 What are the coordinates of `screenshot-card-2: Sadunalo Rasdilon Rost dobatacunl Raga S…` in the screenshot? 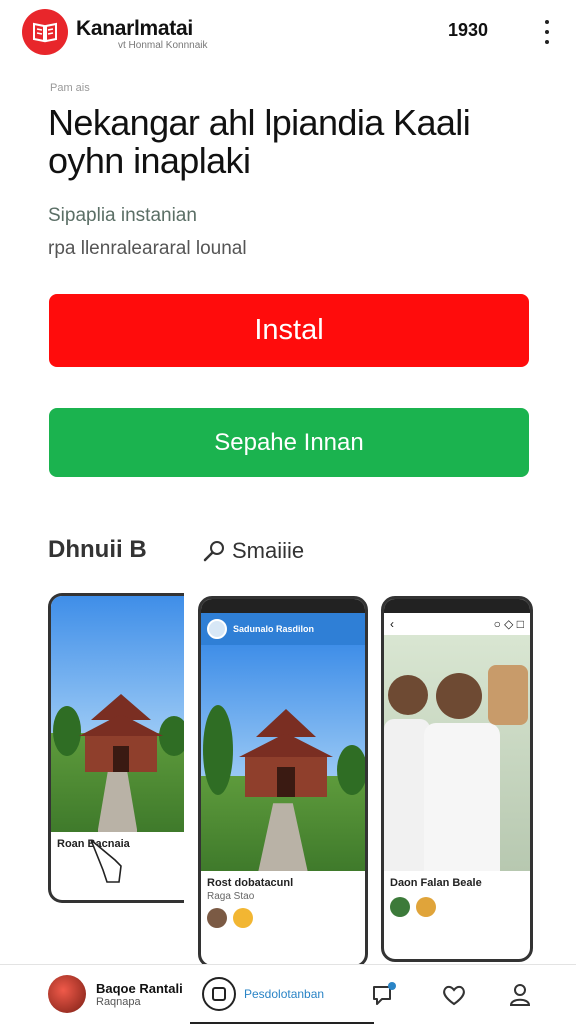 It's located at (283, 782).